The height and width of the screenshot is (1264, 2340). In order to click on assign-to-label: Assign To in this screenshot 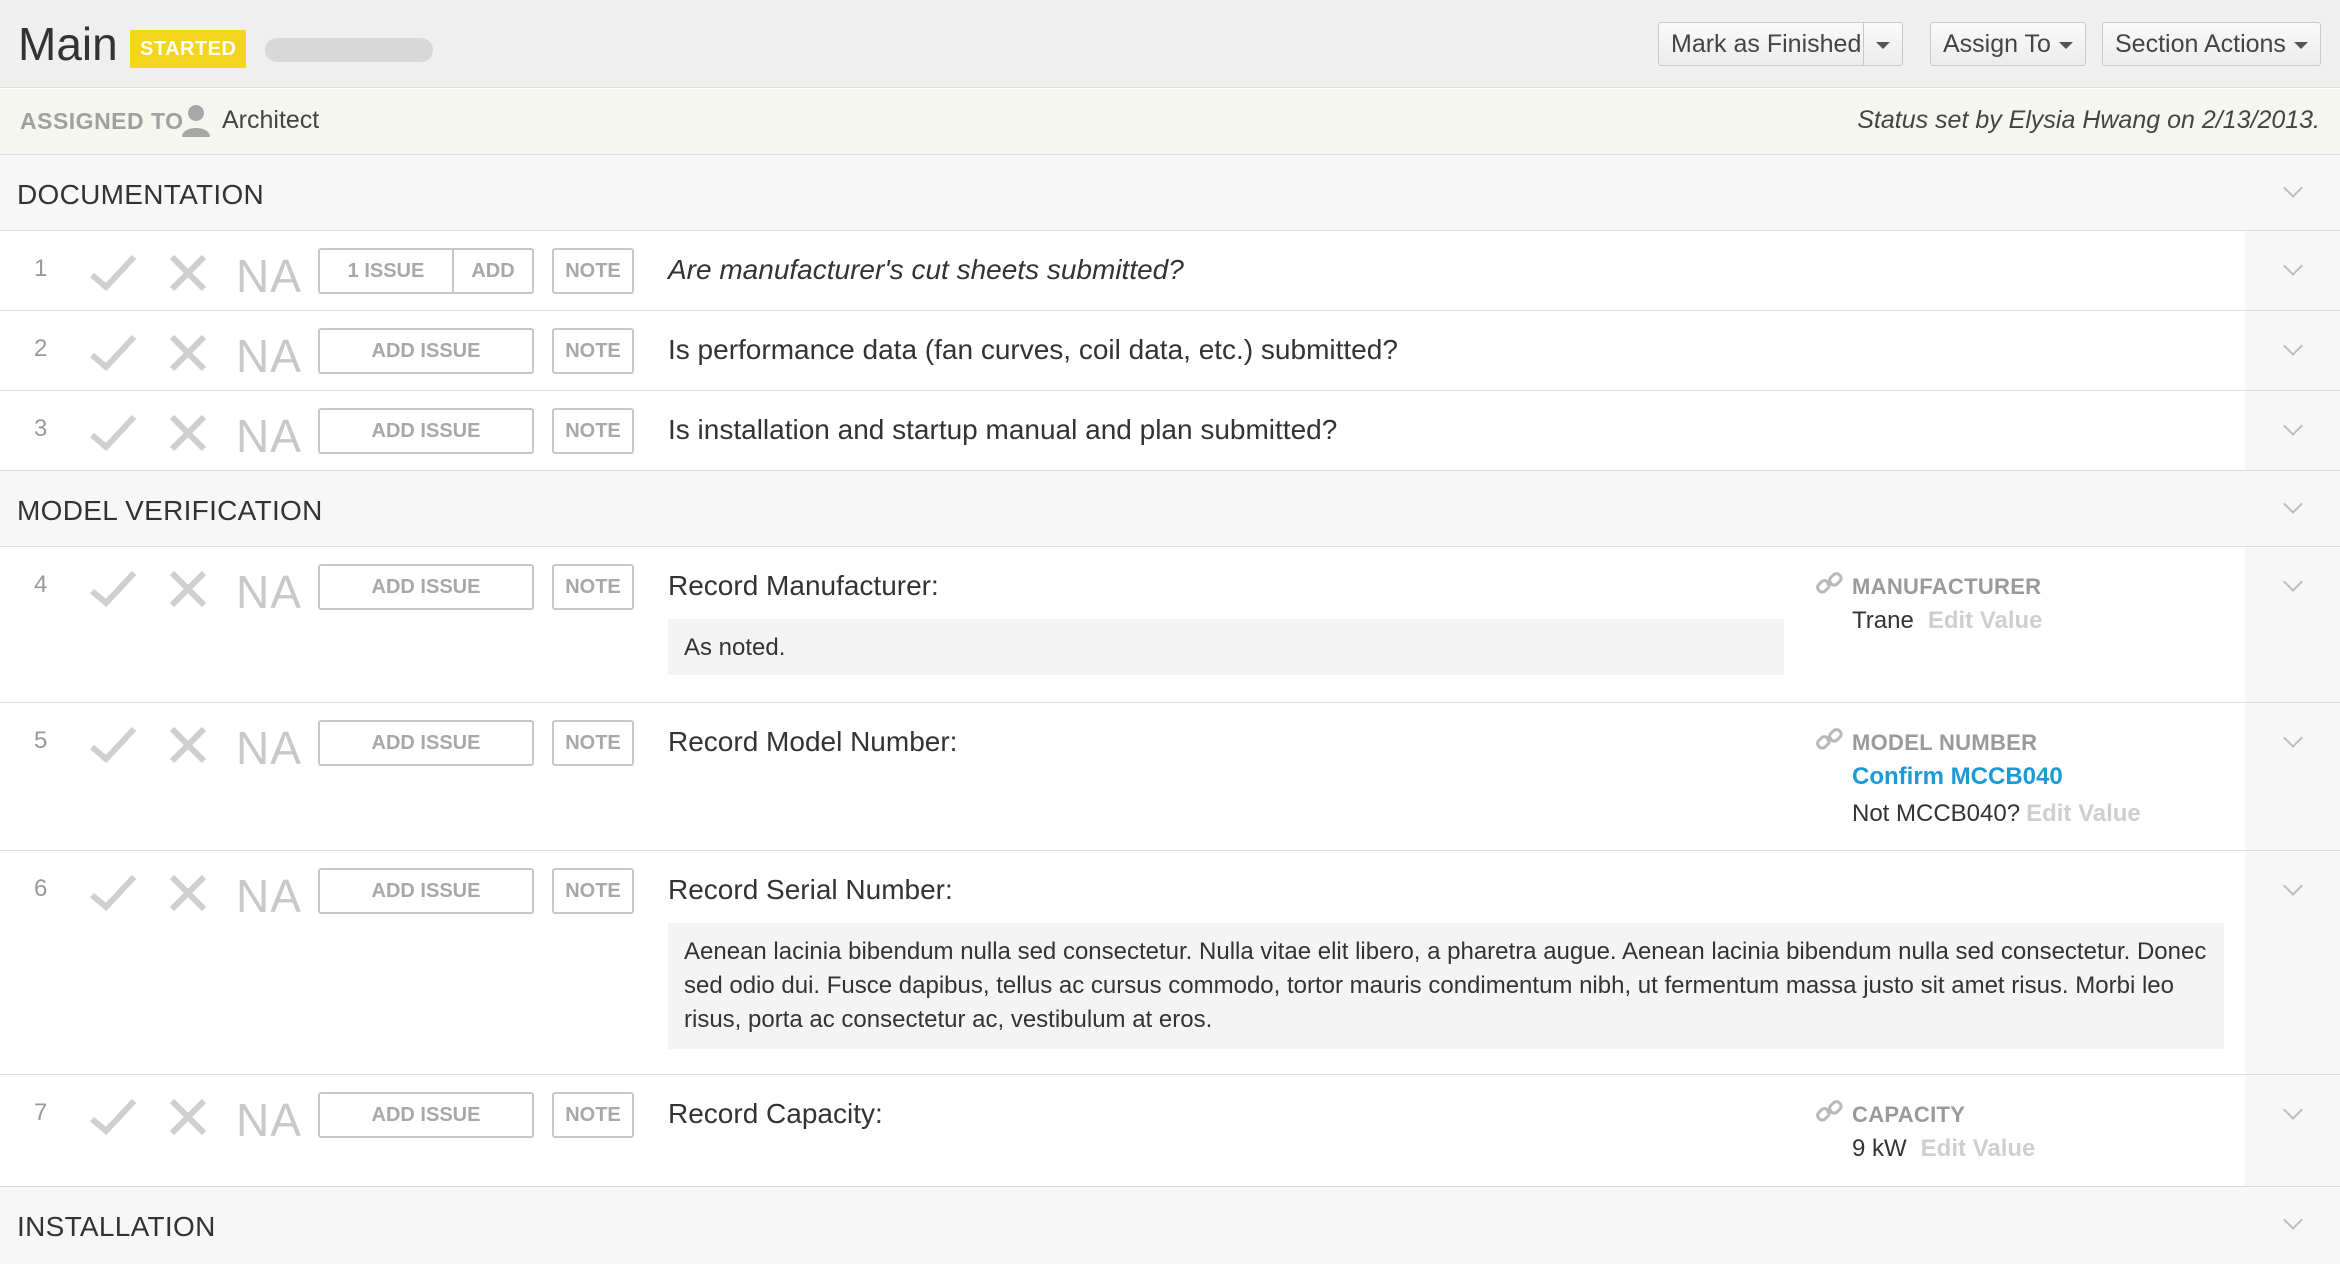, I will do `click(1997, 44)`.